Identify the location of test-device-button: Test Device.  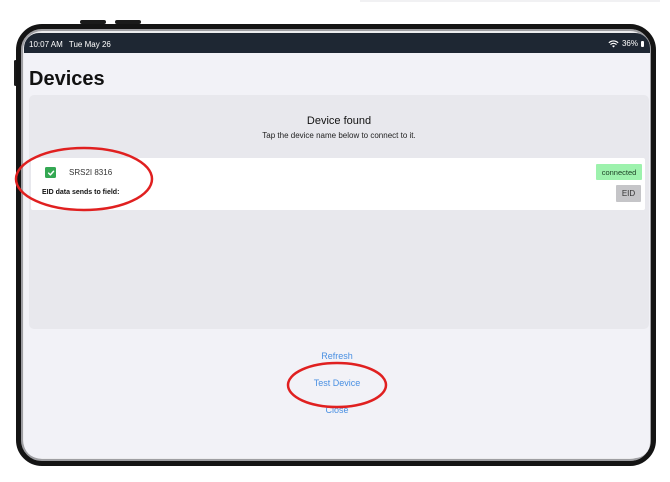
(337, 383).